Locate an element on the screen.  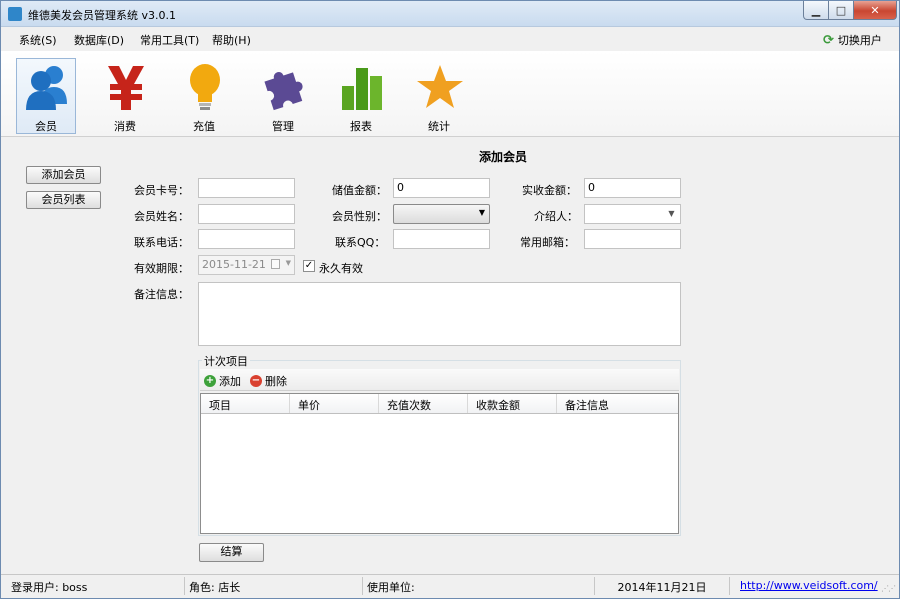
received-amount-field: 0 is located at coordinates (632, 188).